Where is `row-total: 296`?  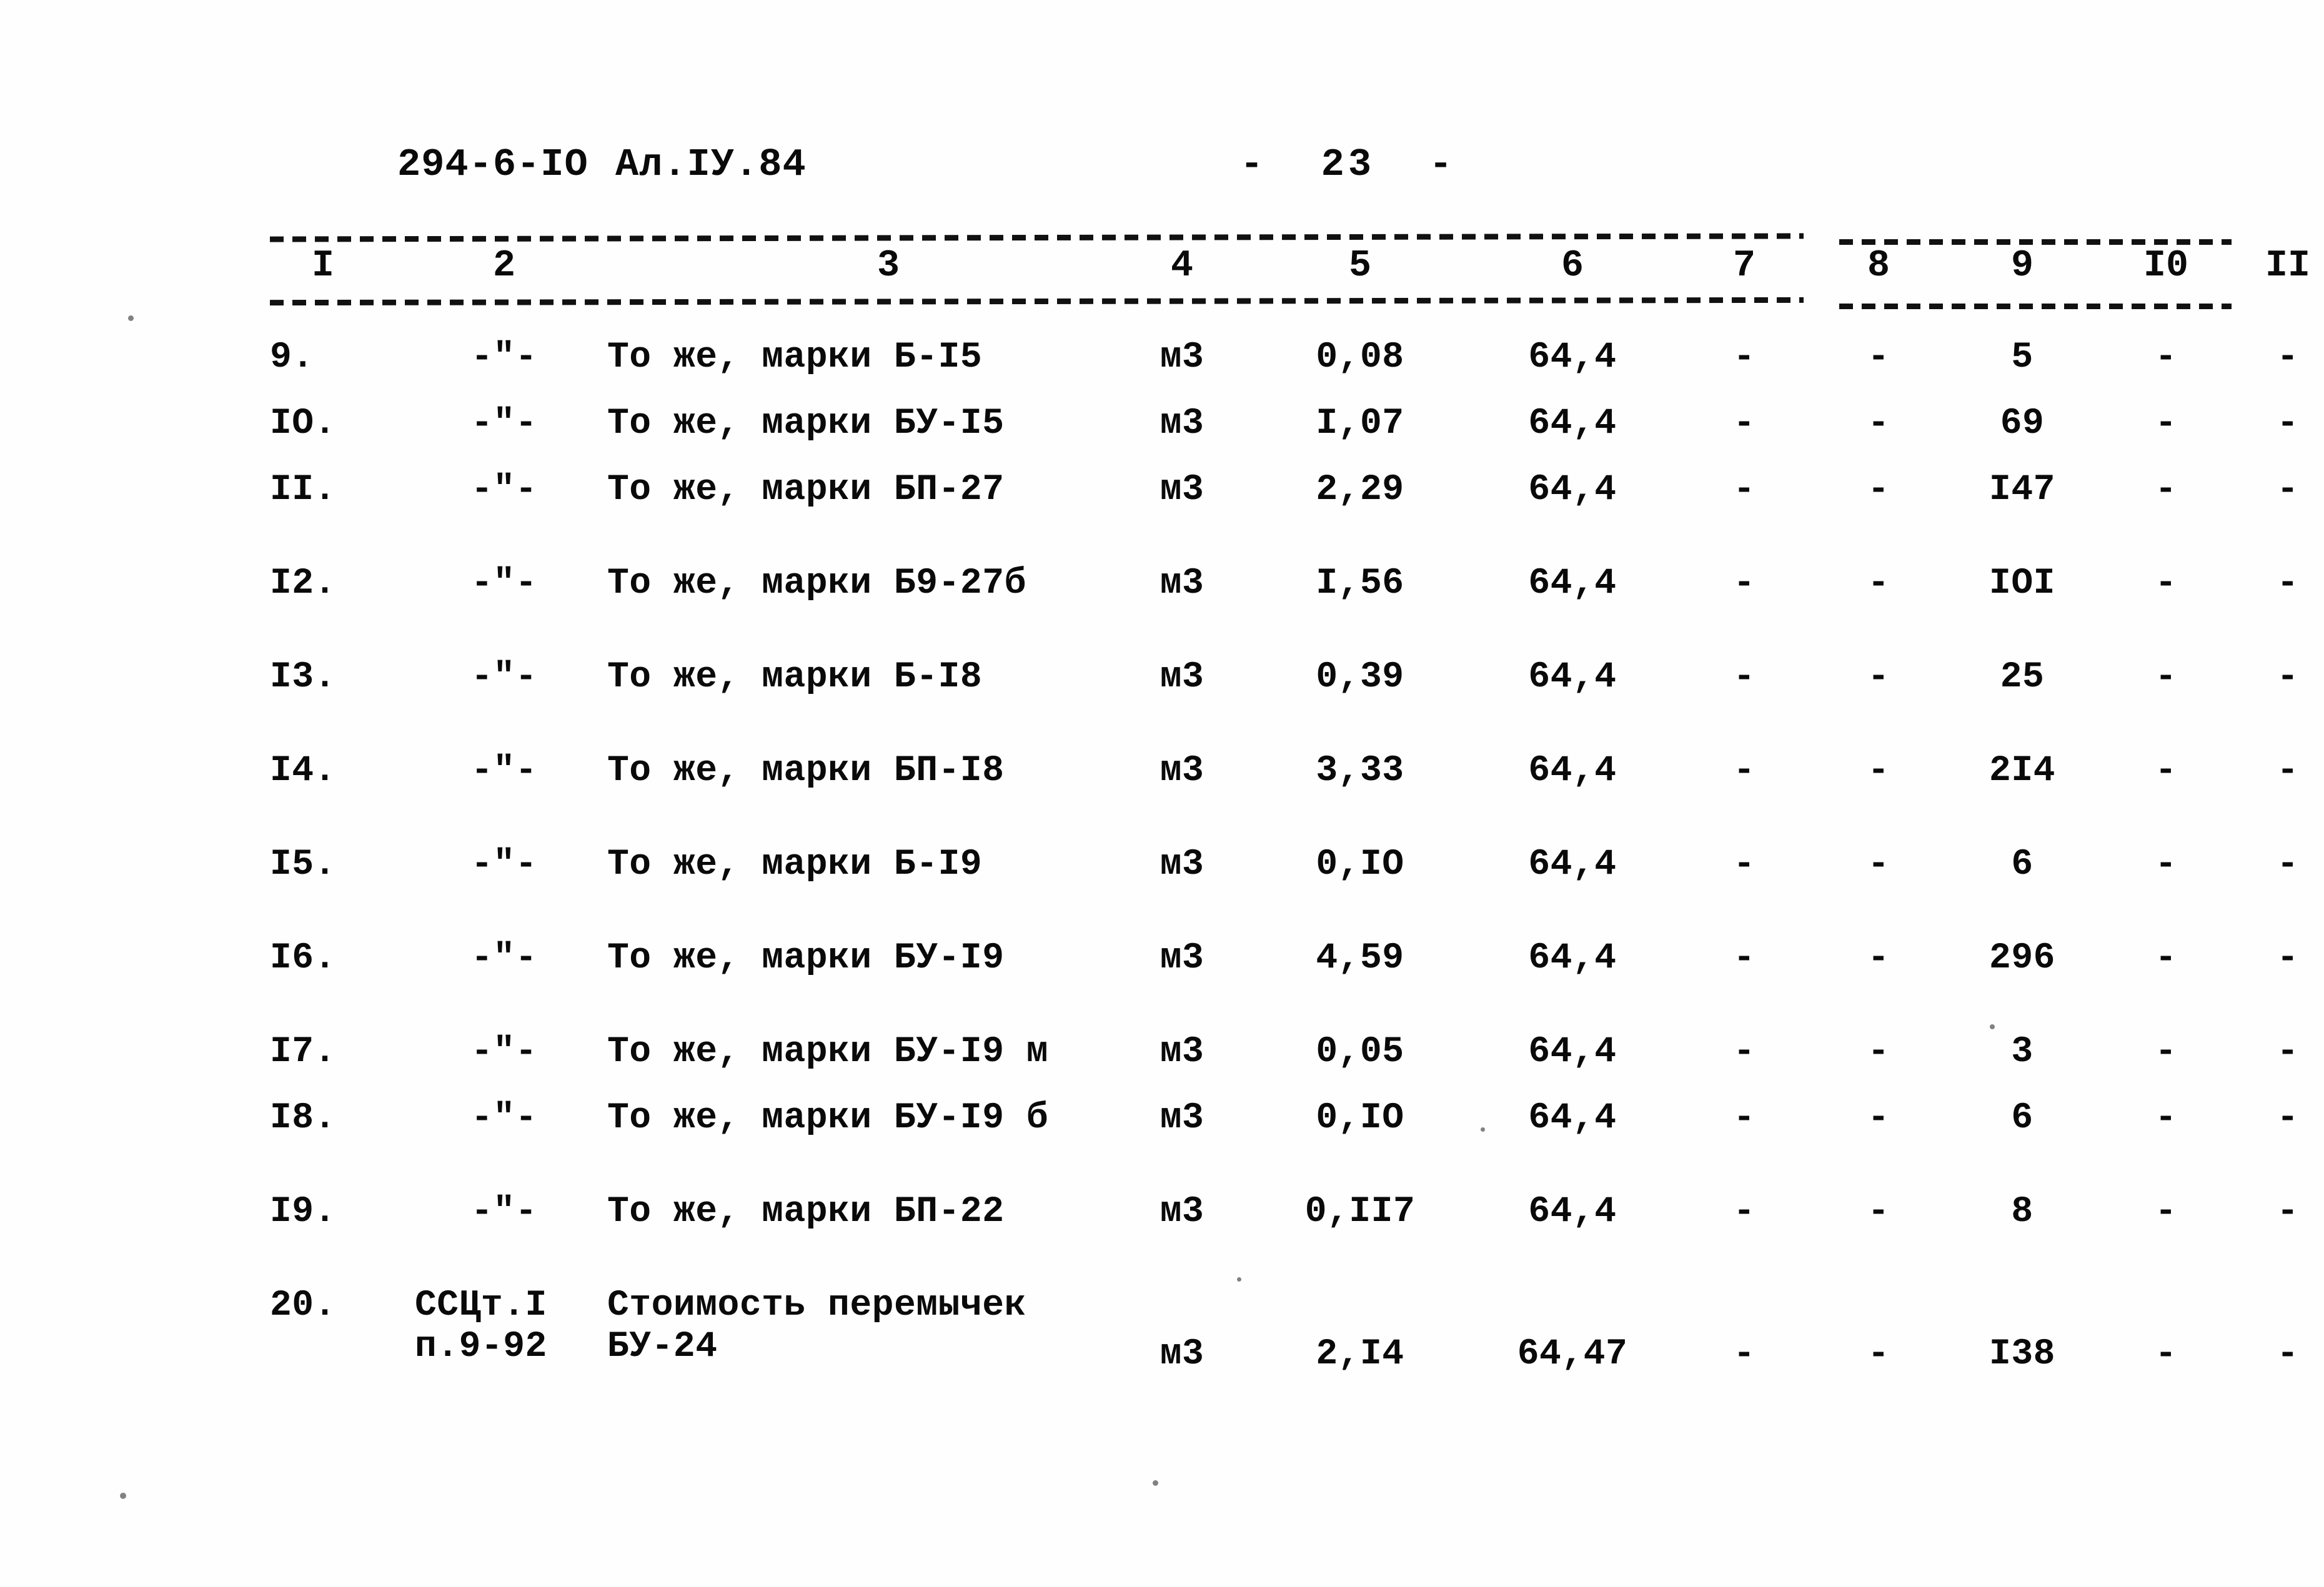 row-total: 296 is located at coordinates (2022, 958).